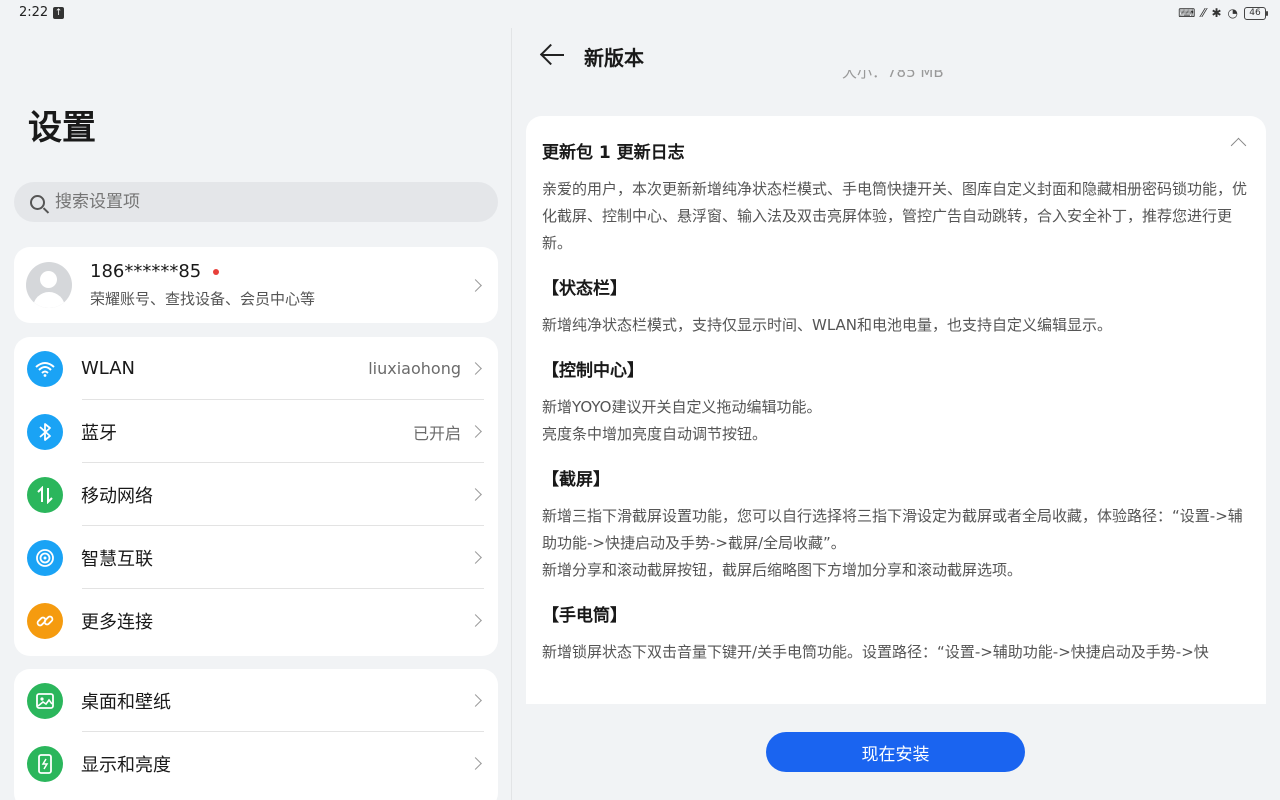 The height and width of the screenshot is (800, 1280). Describe the element at coordinates (146, 271) in the screenshot. I see `account-name: 186******85` at that location.